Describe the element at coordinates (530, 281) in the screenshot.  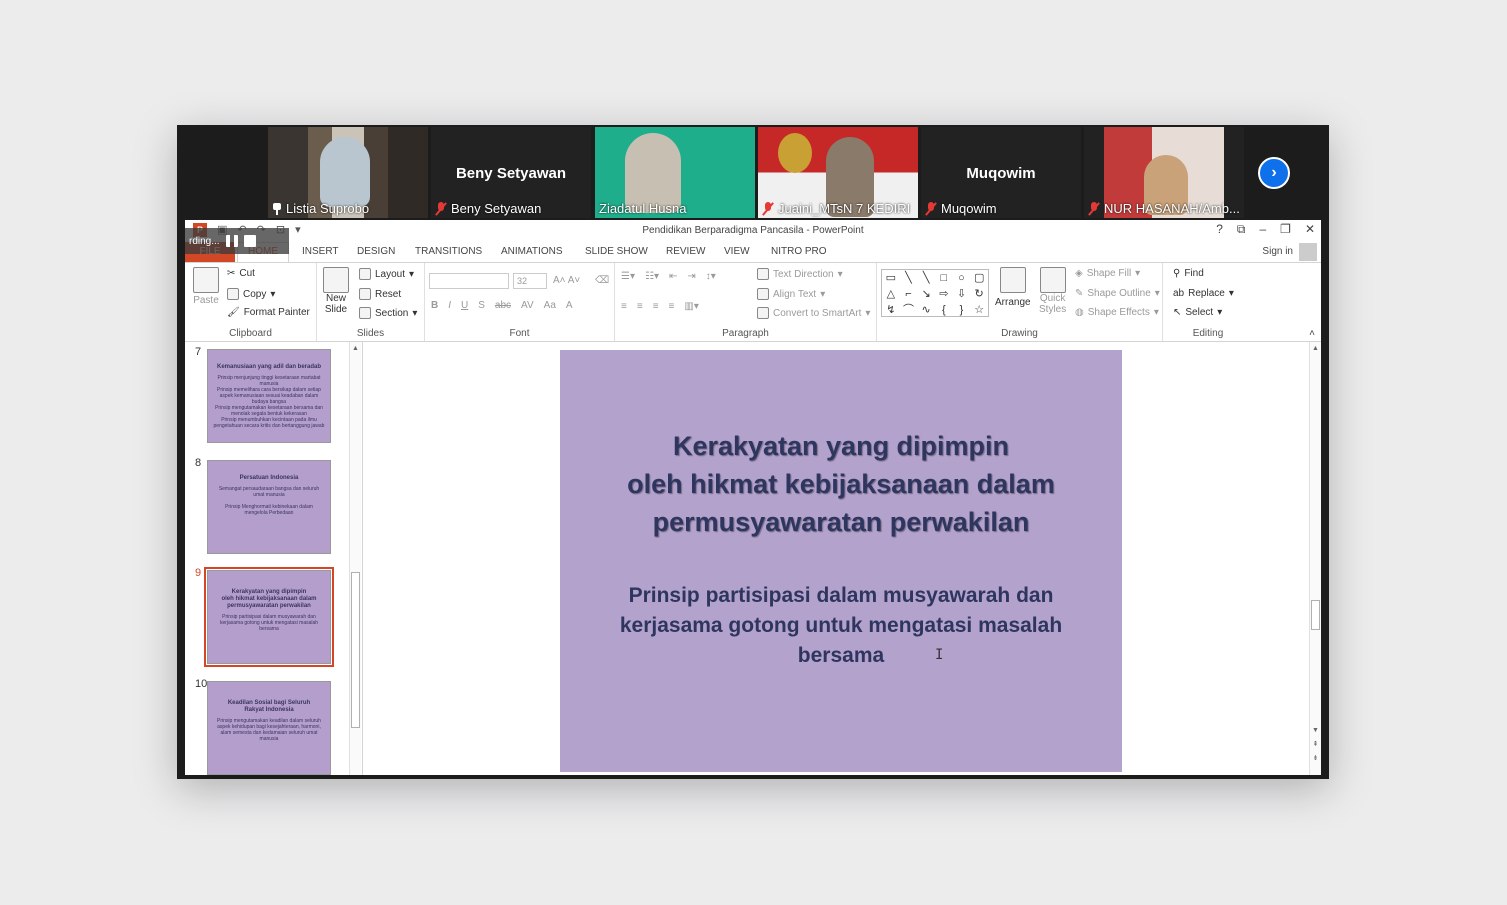
I see `font-size-dropdown: 32` at that location.